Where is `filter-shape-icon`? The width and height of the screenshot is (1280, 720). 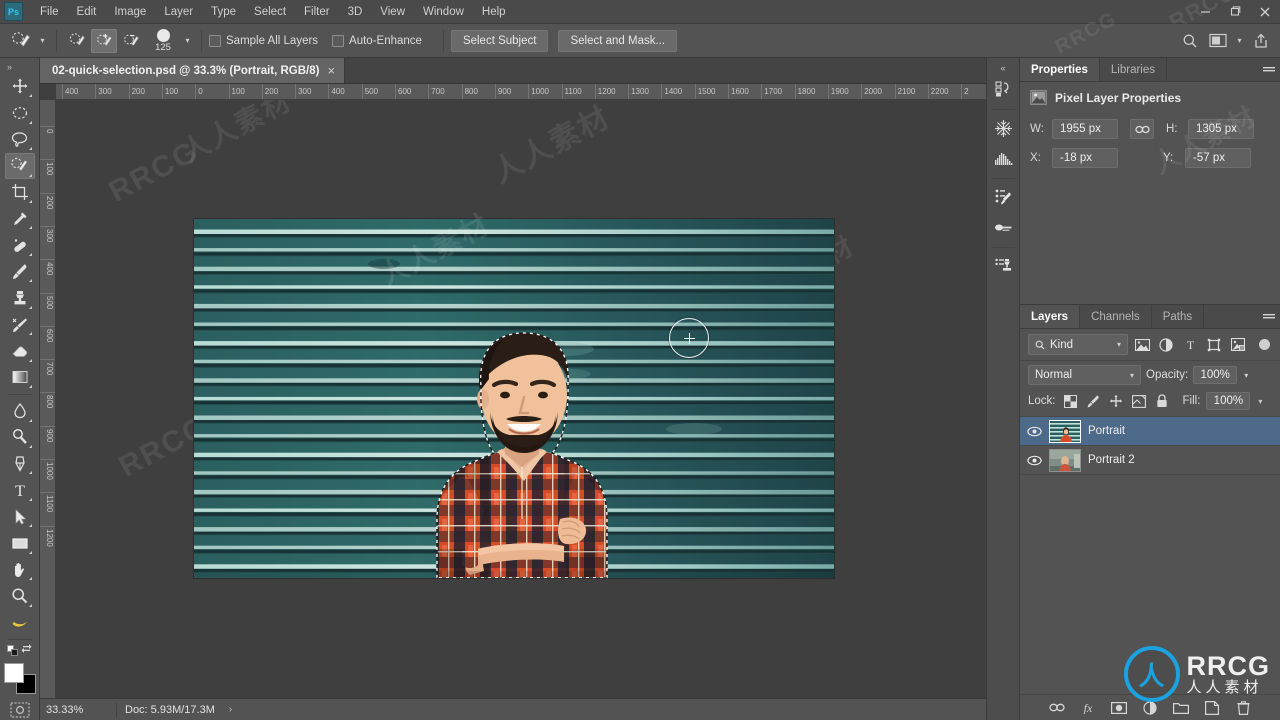
filter-shape-icon is located at coordinates (1214, 345).